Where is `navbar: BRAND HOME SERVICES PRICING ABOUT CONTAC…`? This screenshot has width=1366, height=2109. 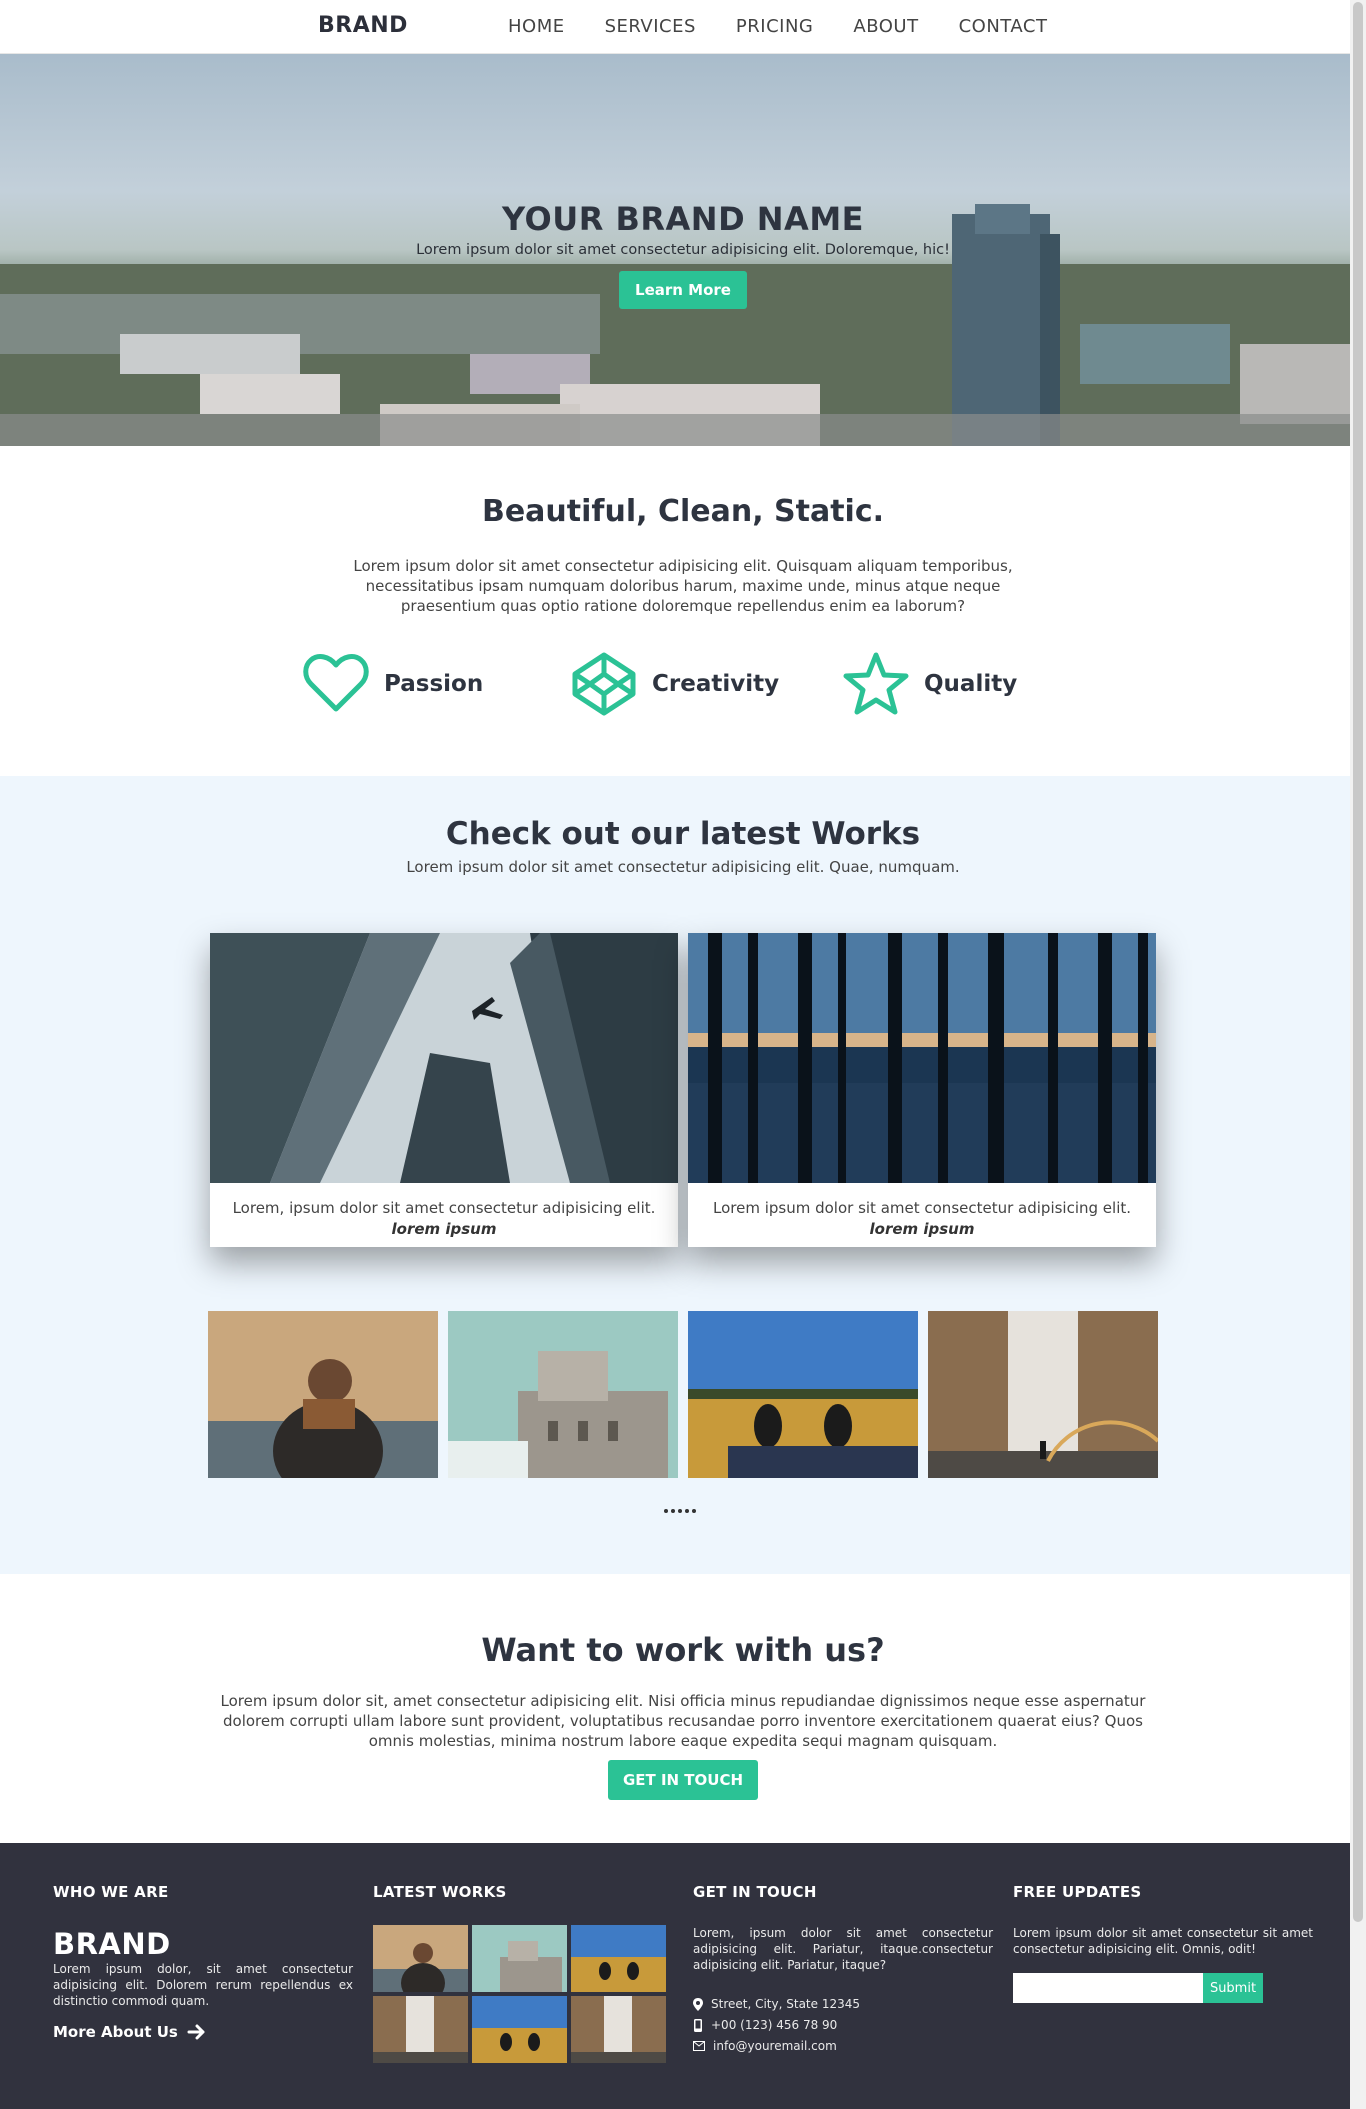
navbar: BRAND HOME SERVICES PRICING ABOUT CONTAC… is located at coordinates (675, 27).